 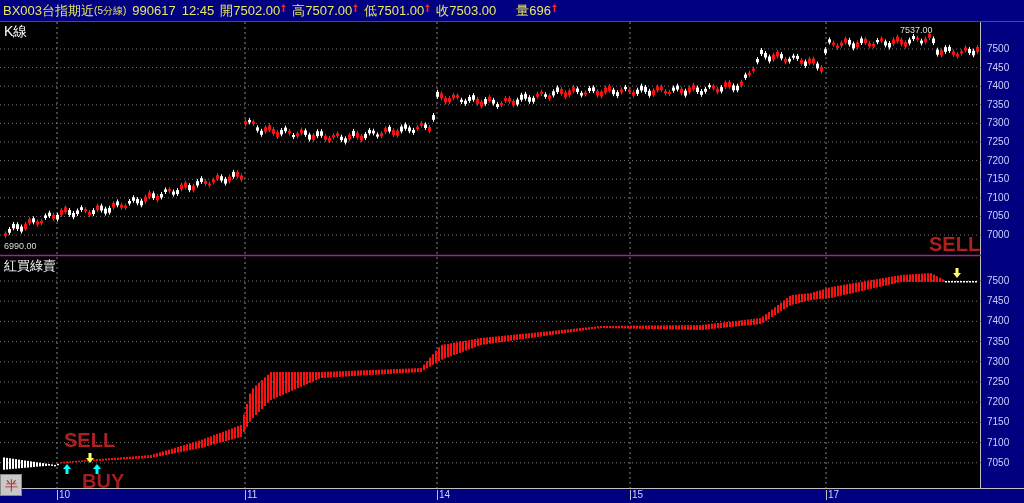 I want to click on time-text: 12:45, so click(x=198, y=10).